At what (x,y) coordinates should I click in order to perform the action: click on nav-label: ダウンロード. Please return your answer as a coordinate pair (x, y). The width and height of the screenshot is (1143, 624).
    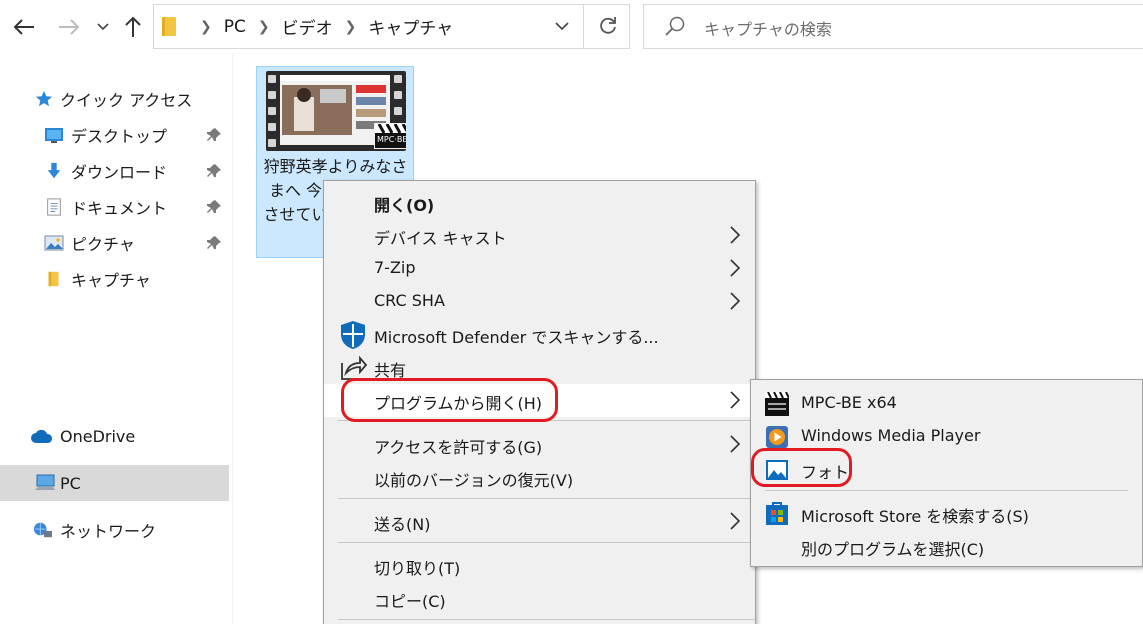
    Looking at the image, I should click on (119, 172).